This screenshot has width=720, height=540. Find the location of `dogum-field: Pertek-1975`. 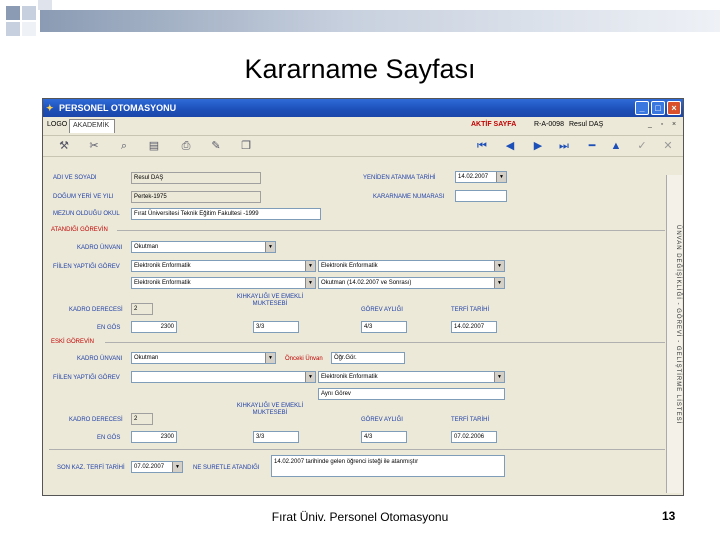

dogum-field: Pertek-1975 is located at coordinates (196, 197).